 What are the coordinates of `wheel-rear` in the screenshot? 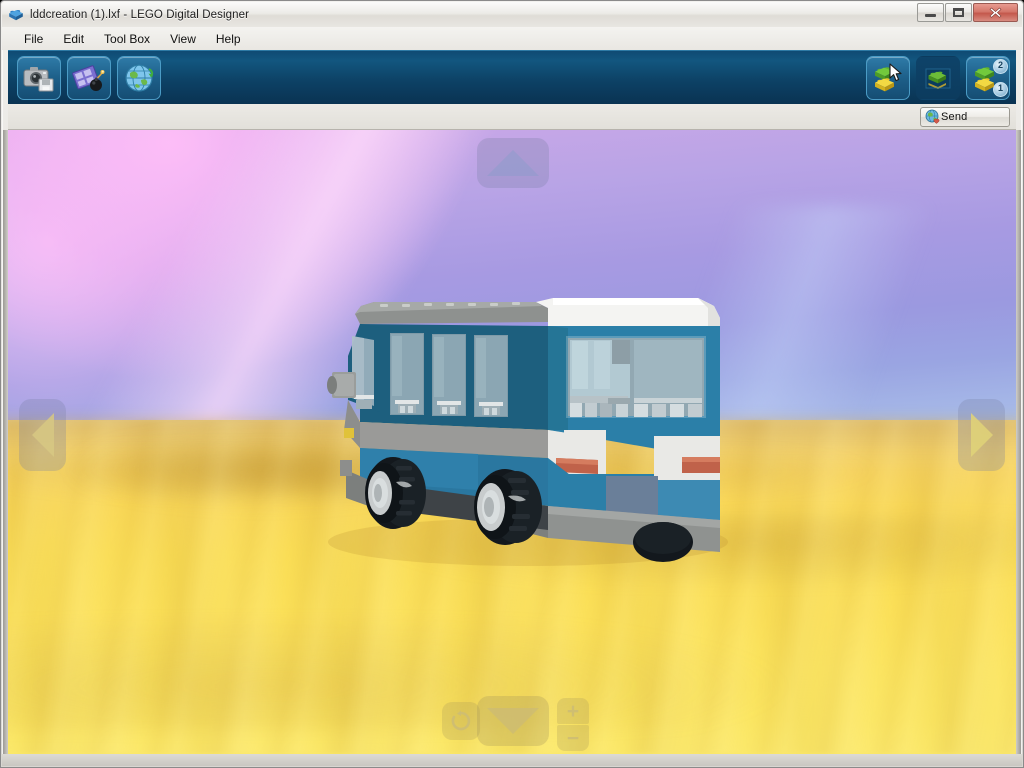 It's located at (508, 507).